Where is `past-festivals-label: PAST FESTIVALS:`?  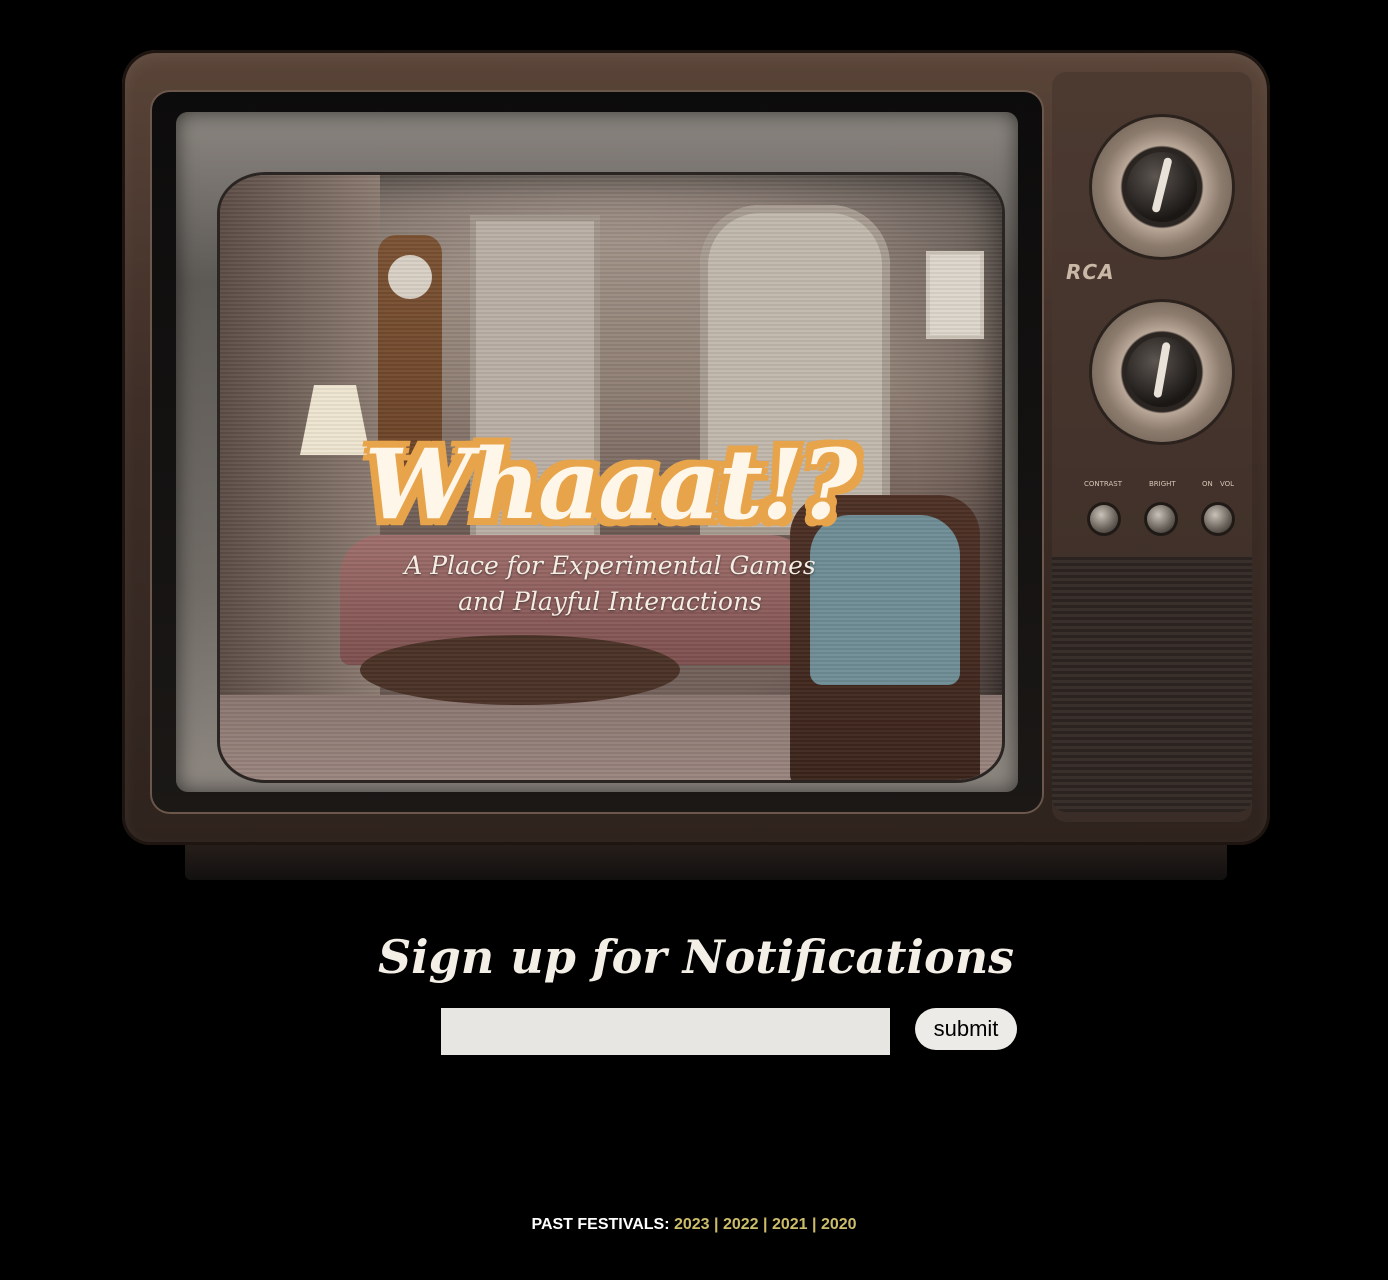
past-festivals-label: PAST FESTIVALS: is located at coordinates (600, 1224).